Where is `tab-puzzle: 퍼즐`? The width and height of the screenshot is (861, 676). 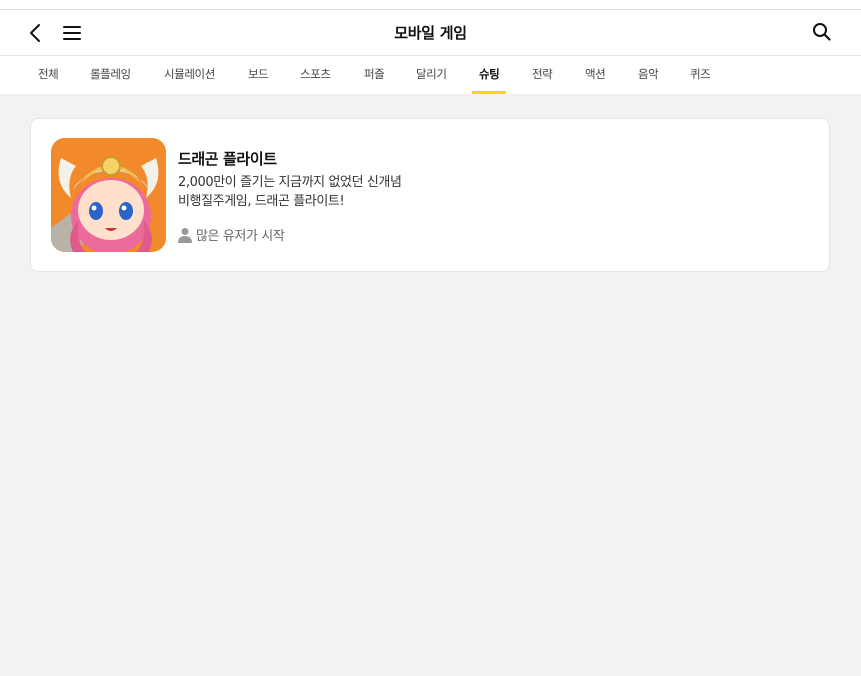
tab-puzzle: 퍼즐 is located at coordinates (374, 75).